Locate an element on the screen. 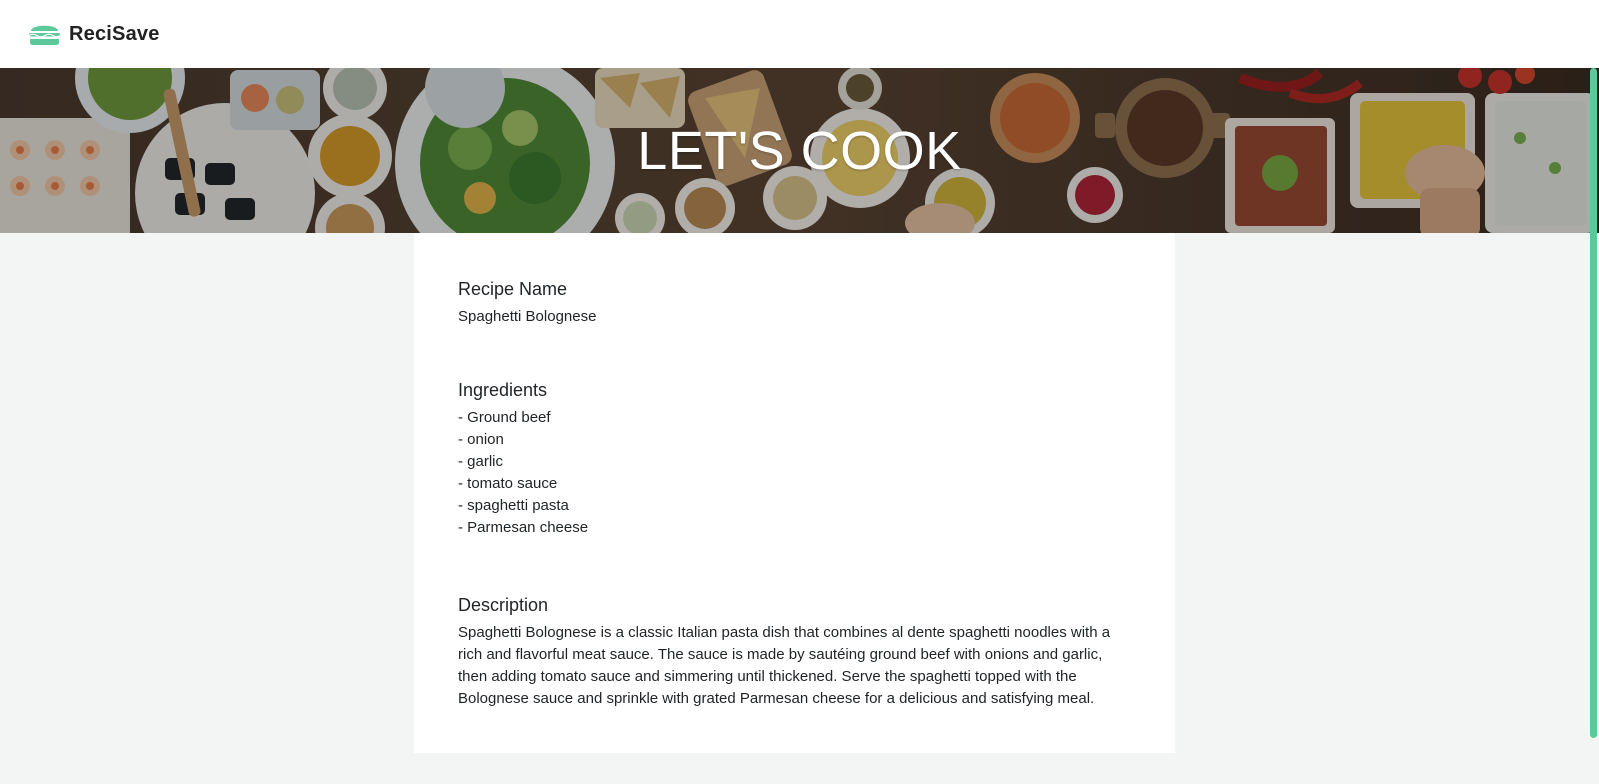 The image size is (1599, 784). hero-title: LET'S COOK is located at coordinates (799, 151).